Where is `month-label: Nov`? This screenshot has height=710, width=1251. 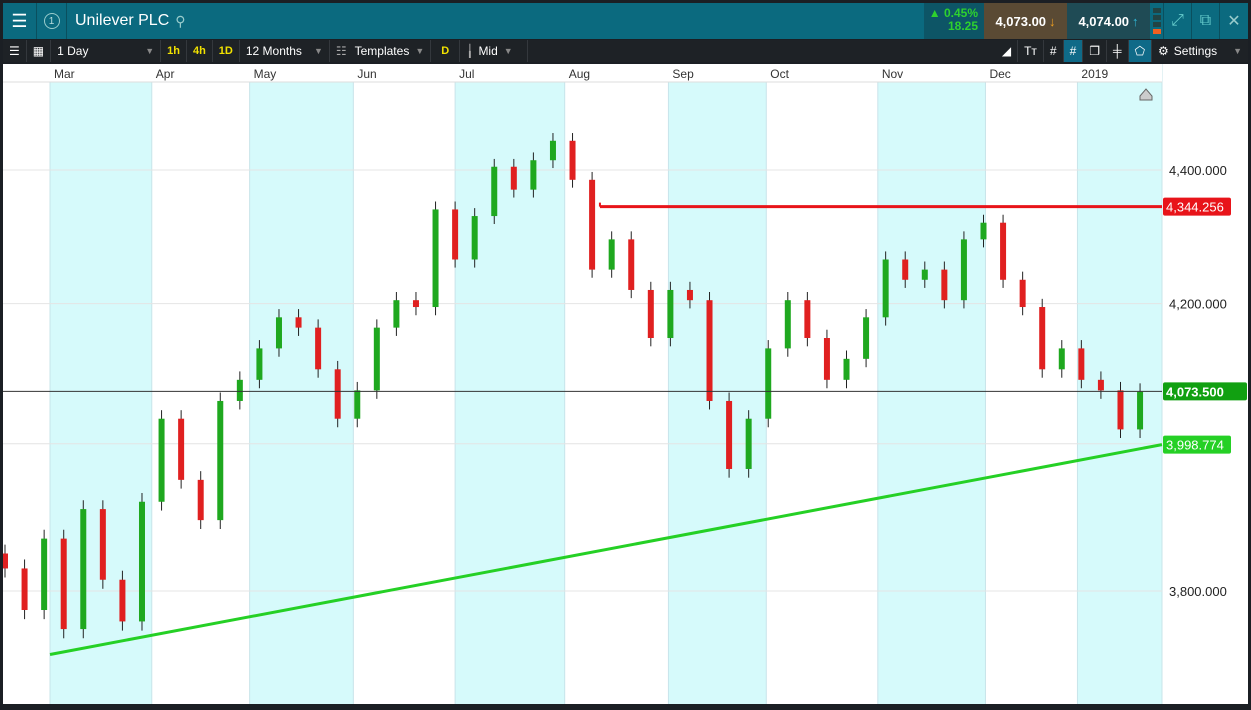 month-label: Nov is located at coordinates (892, 74).